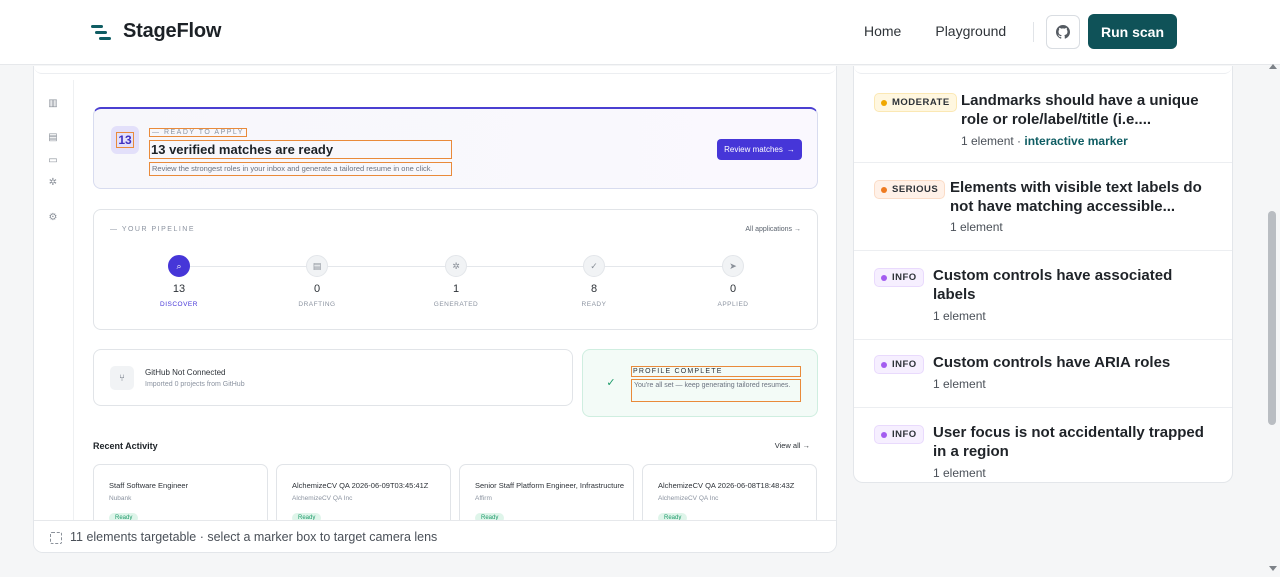 The width and height of the screenshot is (1280, 577). I want to click on preview-top-edge, so click(435, 70).